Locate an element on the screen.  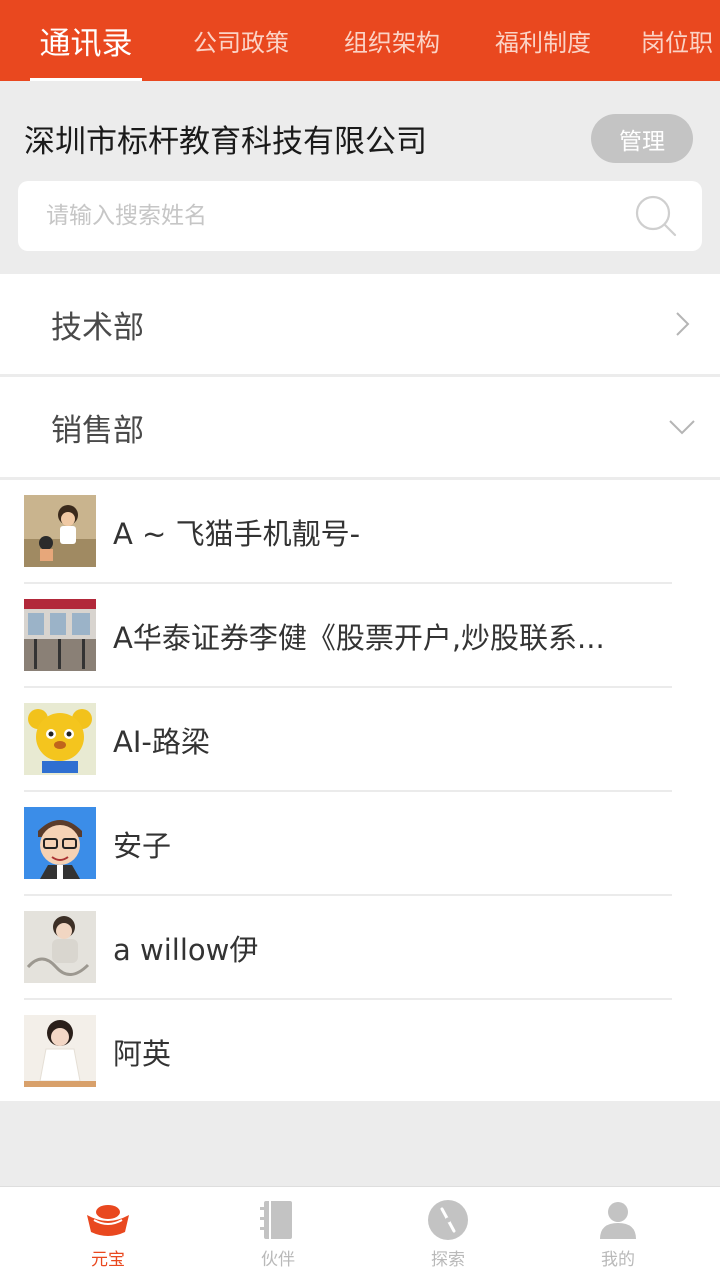
search-icon is located at coordinates (656, 216).